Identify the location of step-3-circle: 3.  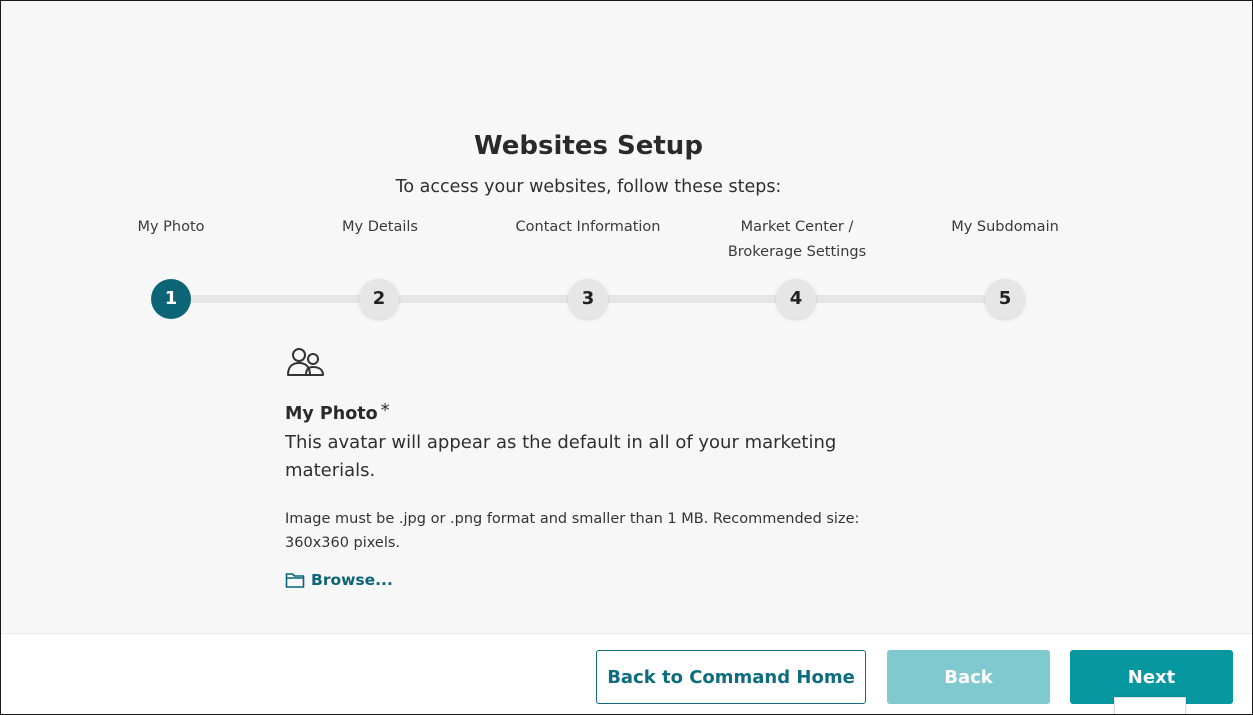
(588, 299).